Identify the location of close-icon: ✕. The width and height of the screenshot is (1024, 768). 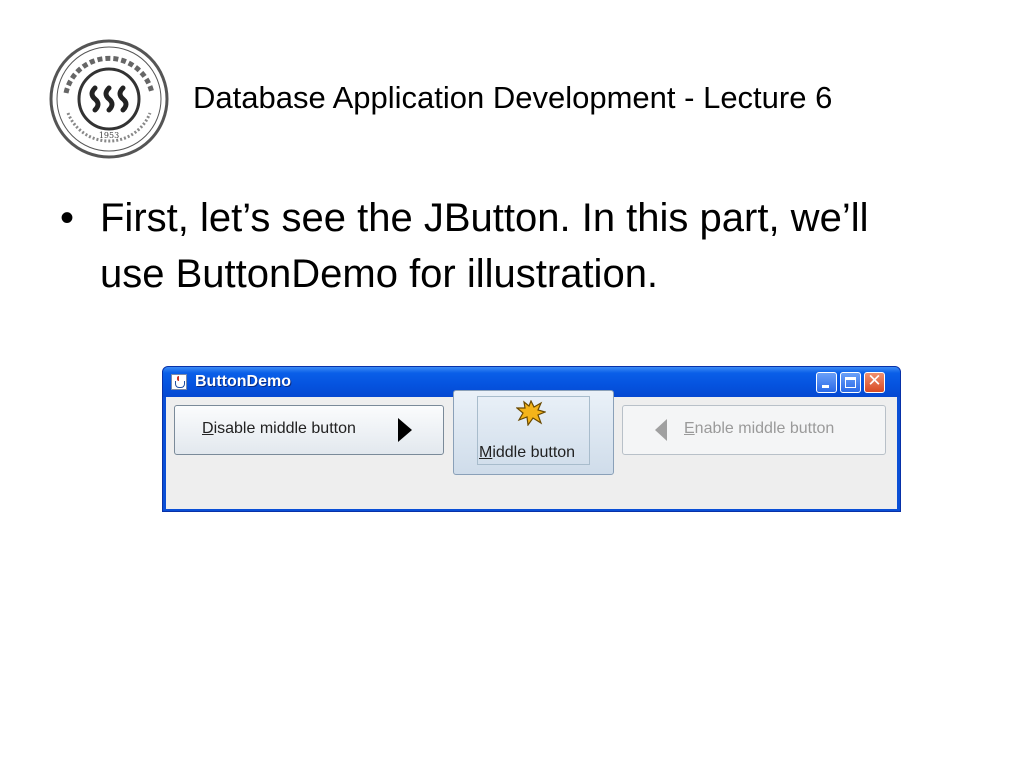
(874, 381).